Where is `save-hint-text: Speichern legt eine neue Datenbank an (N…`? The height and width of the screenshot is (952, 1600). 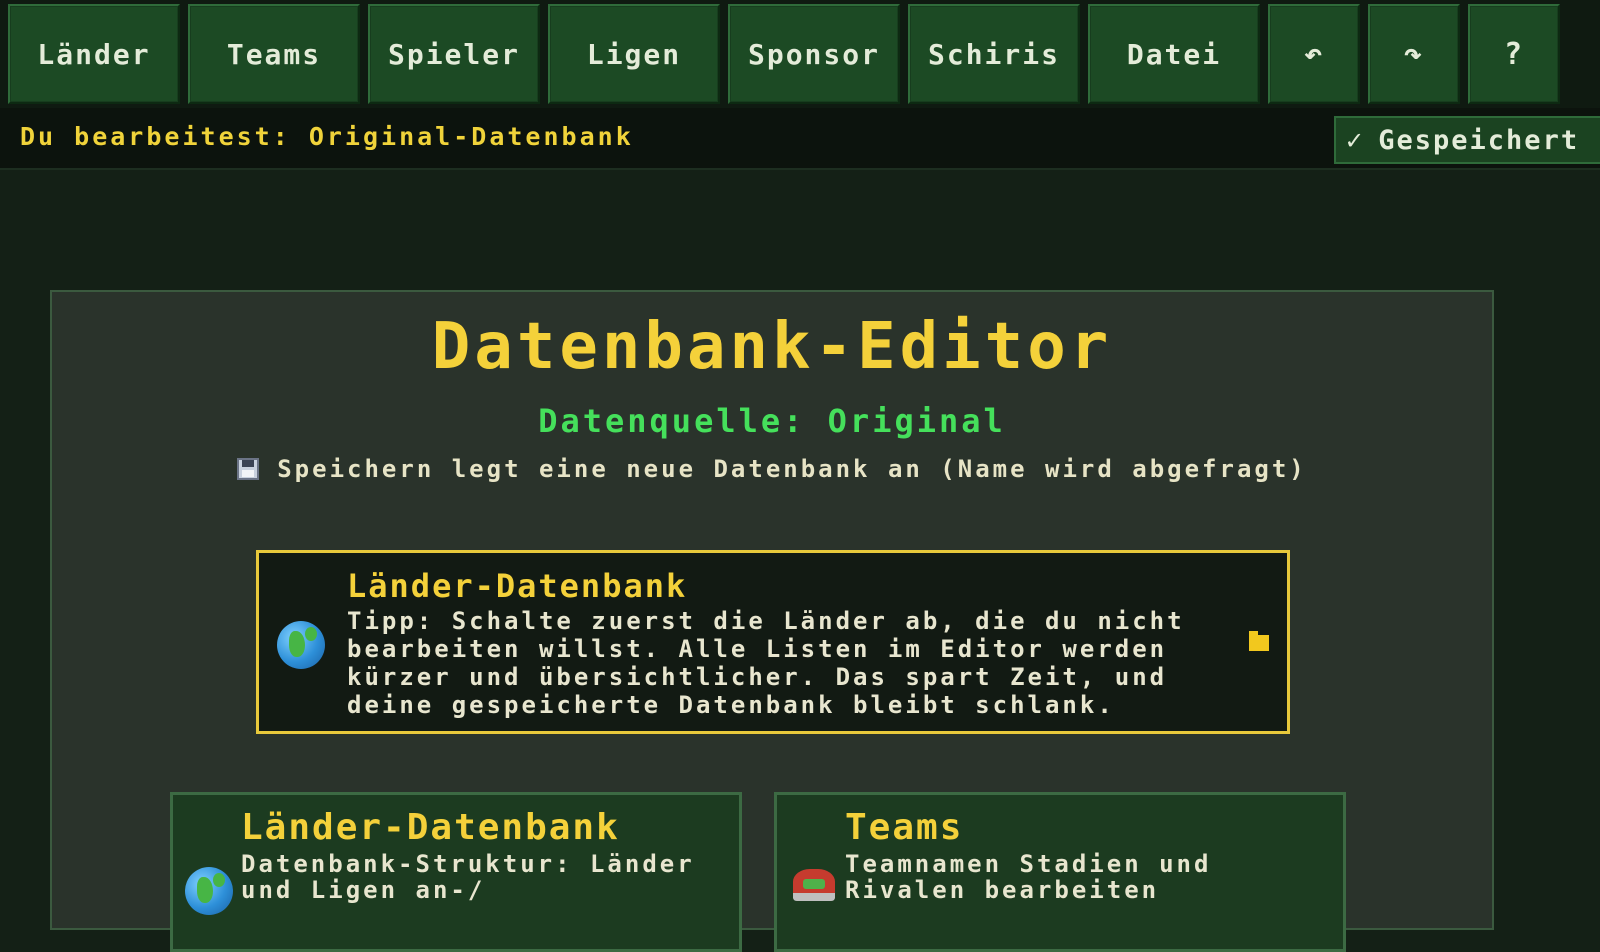
save-hint-text: Speichern legt eine neue Datenbank an (N… is located at coordinates (792, 469).